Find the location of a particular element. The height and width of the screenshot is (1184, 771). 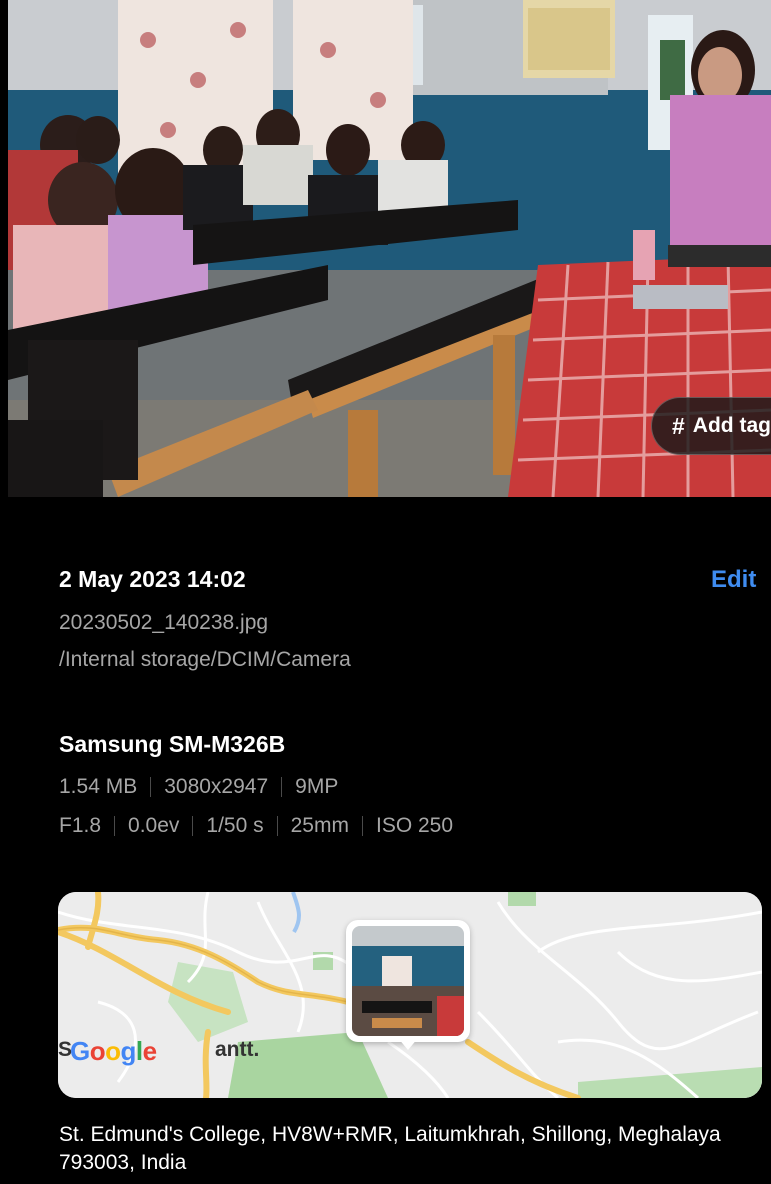

iso: ISO 250 is located at coordinates (414, 825).